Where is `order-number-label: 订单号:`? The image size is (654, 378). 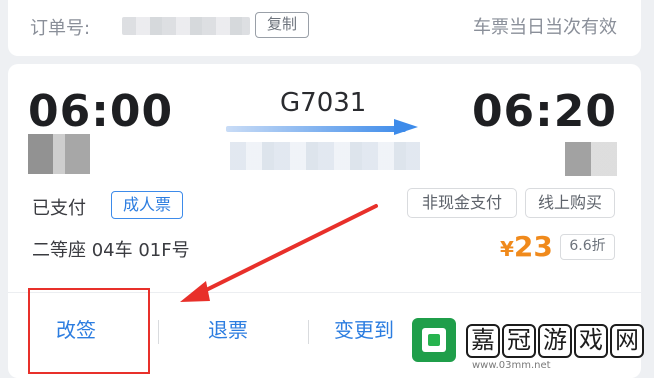
order-number-label: 订单号: is located at coordinates (60, 28).